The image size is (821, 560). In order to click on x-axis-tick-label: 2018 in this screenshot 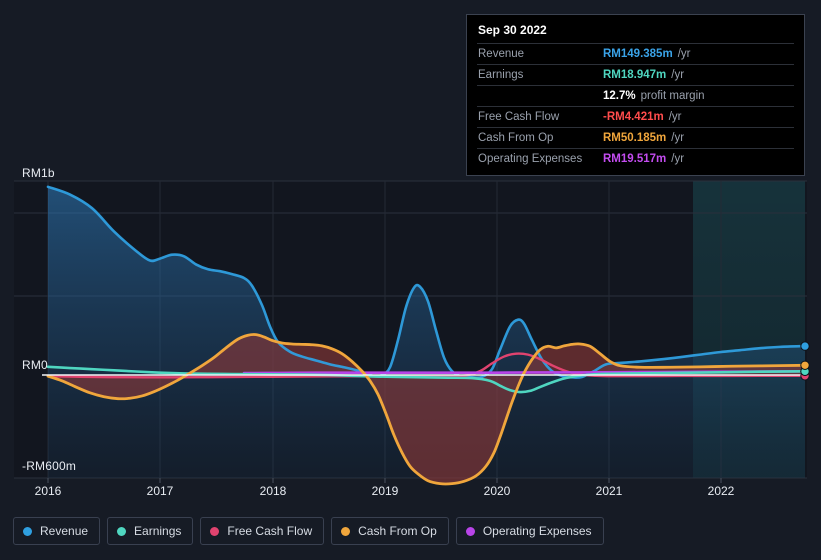, I will do `click(273, 491)`.